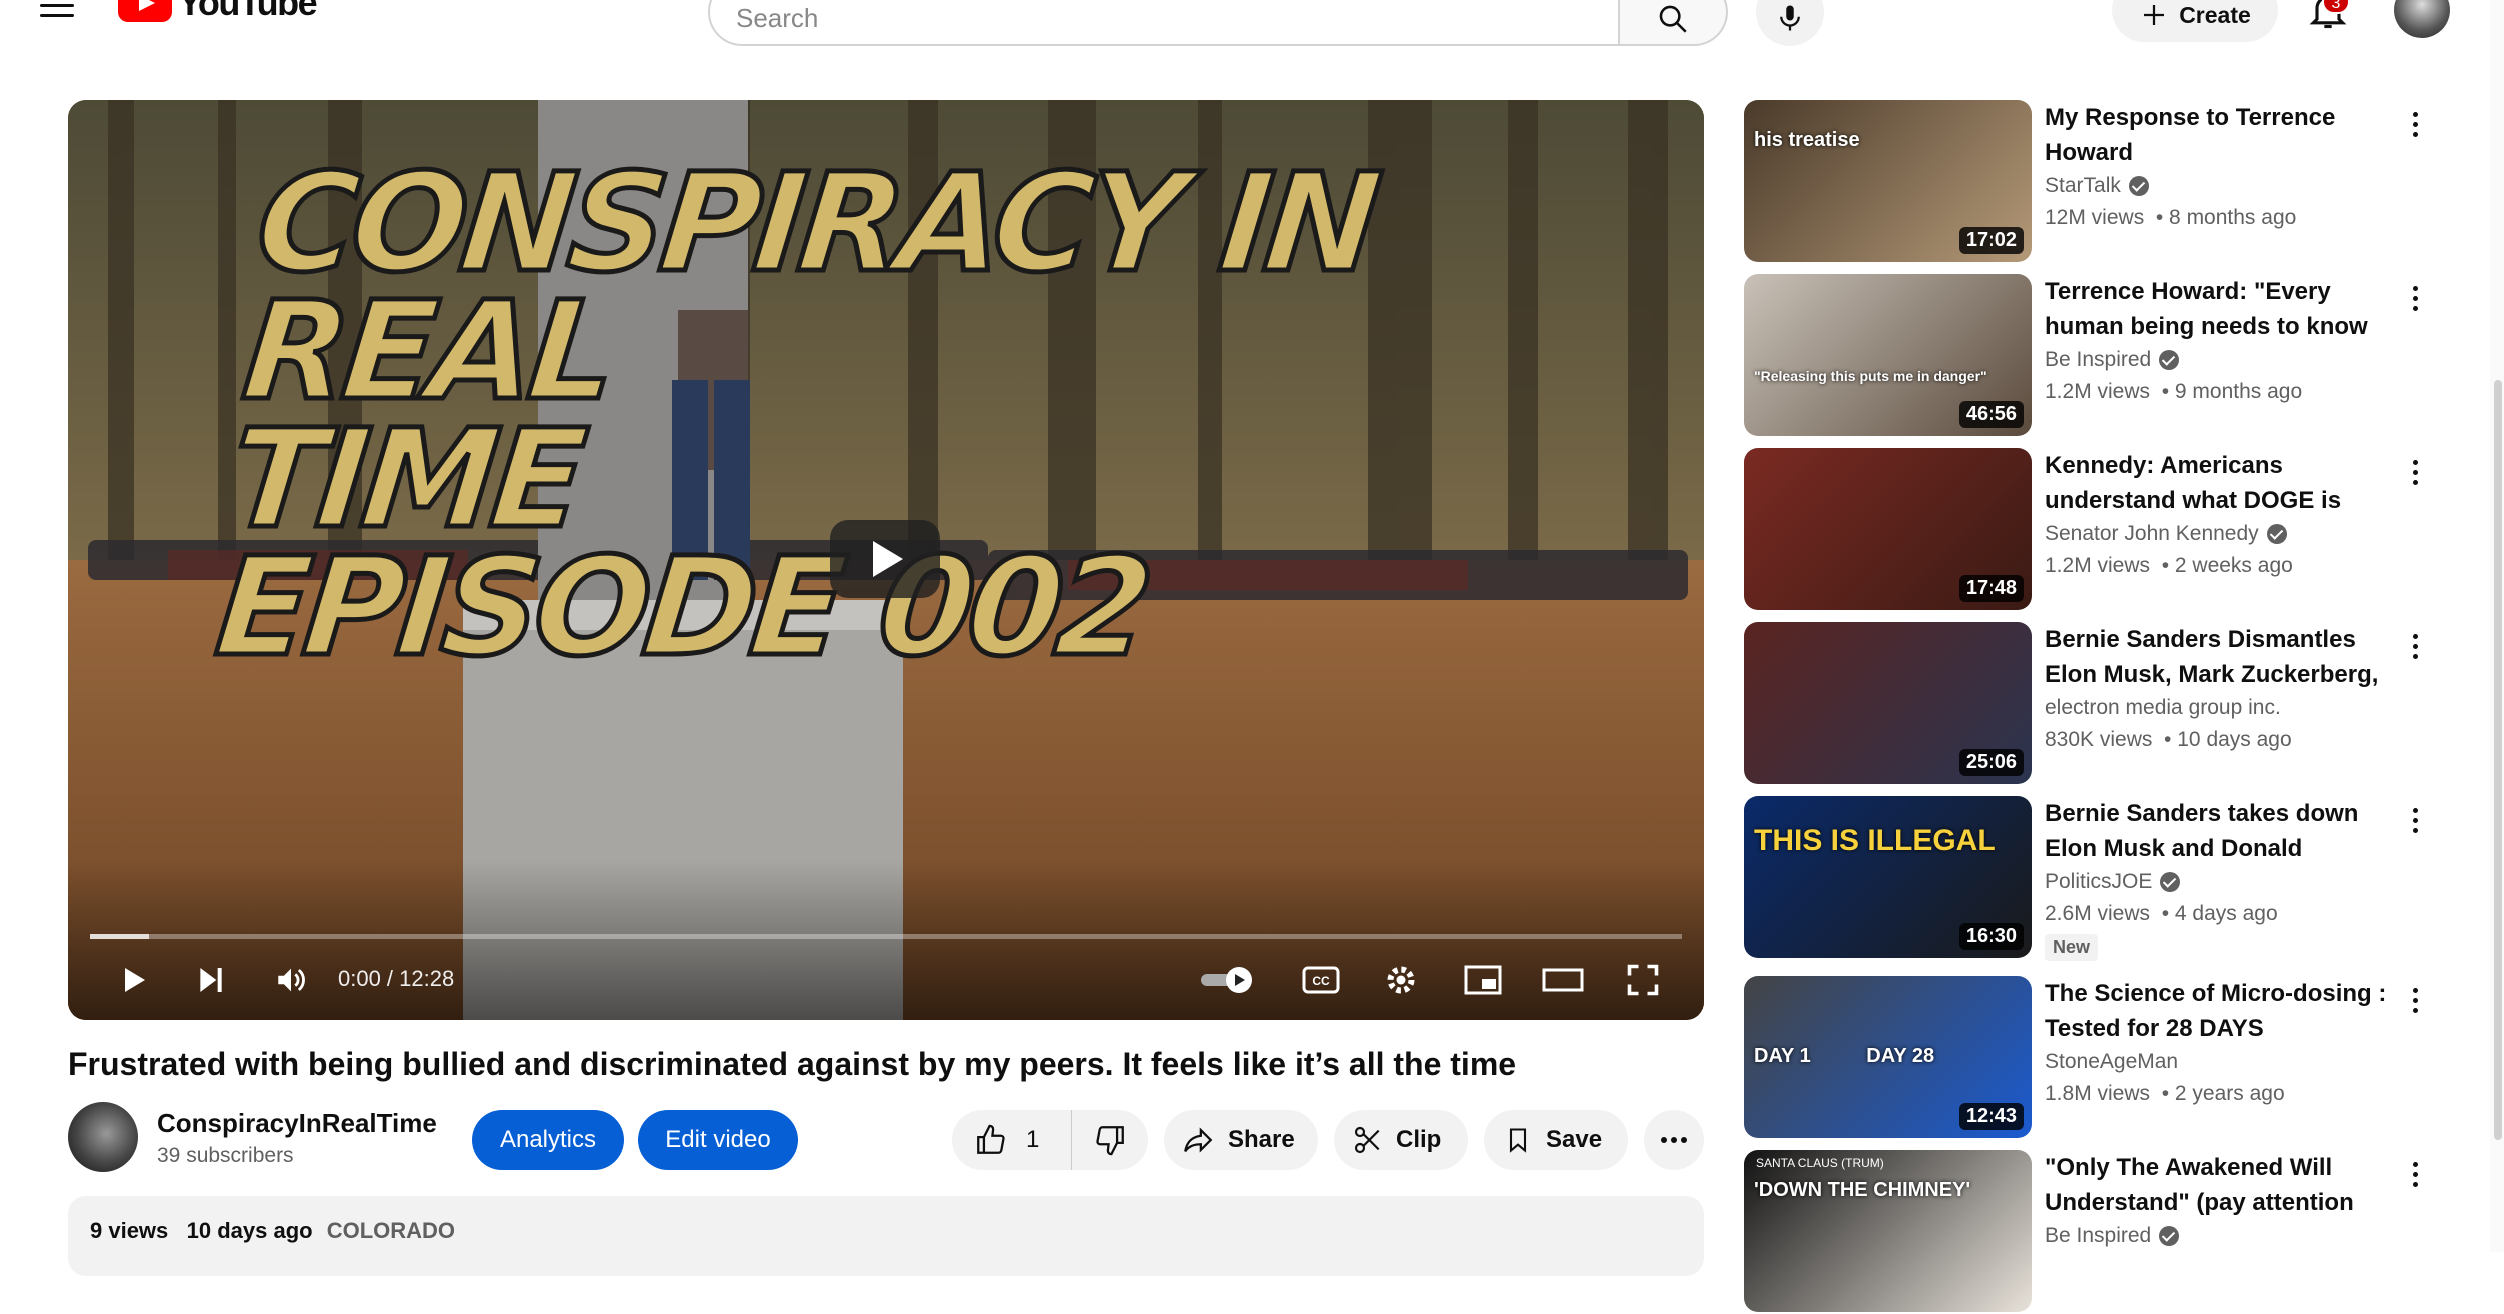 The width and height of the screenshot is (2504, 1314). What do you see at coordinates (681, 608) in the screenshot?
I see `thumbnail-line-3: EPISODE 002` at bounding box center [681, 608].